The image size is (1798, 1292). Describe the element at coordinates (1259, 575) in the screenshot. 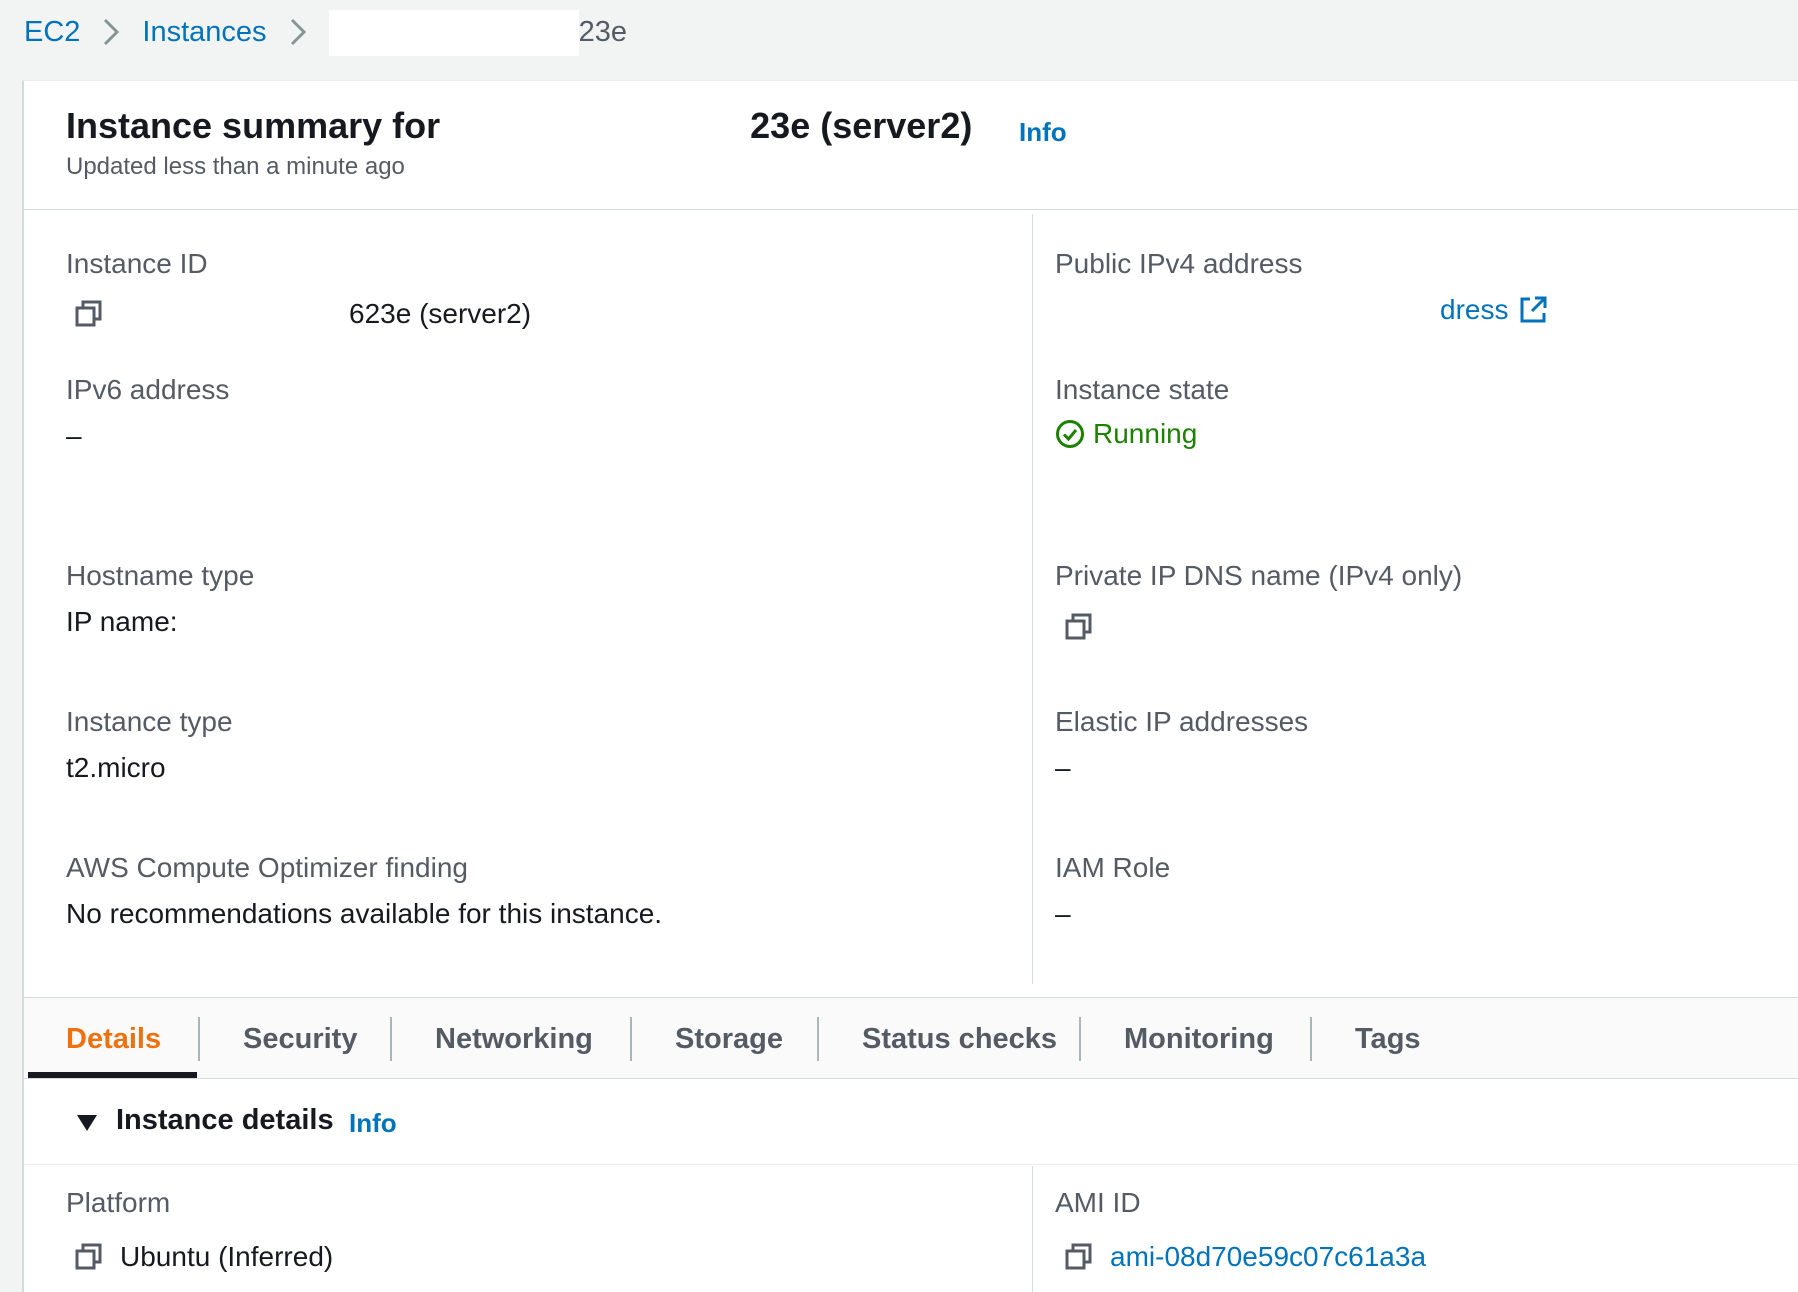

I see `private-dns-label: Private IP DNS name (IPv4 only)` at that location.